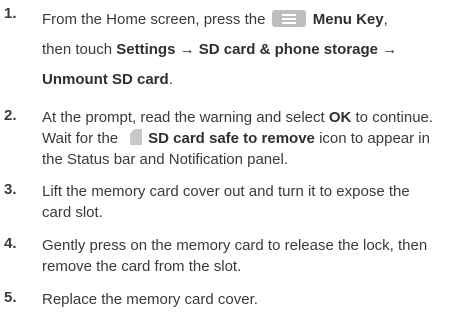  Describe the element at coordinates (257, 49) in the screenshot. I see `settings-path: Settings → SD card & phone storage →` at that location.